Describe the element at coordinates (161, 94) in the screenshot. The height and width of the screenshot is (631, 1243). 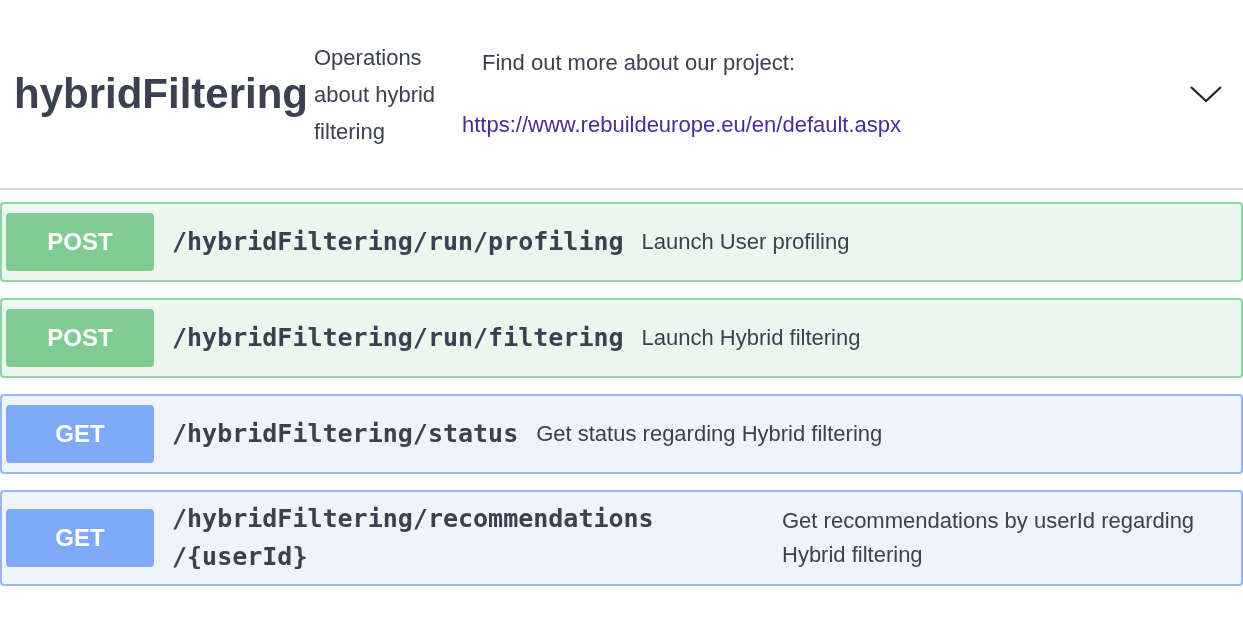
I see `tag-title: hybridFiltering` at that location.